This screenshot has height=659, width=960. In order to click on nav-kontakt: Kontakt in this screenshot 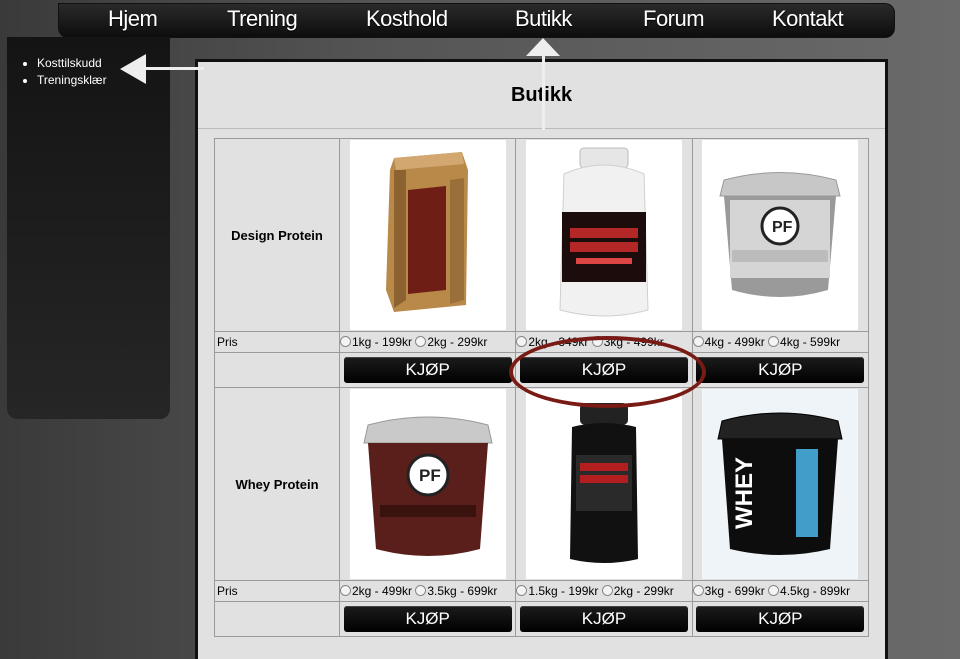, I will do `click(808, 19)`.